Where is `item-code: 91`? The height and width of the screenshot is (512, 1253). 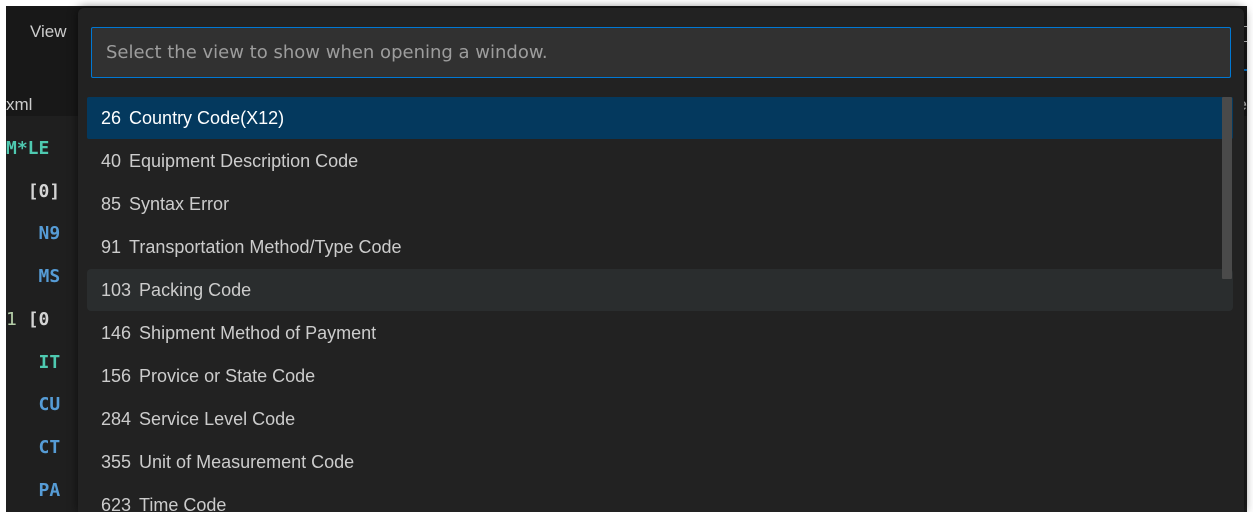 item-code: 91 is located at coordinates (111, 246).